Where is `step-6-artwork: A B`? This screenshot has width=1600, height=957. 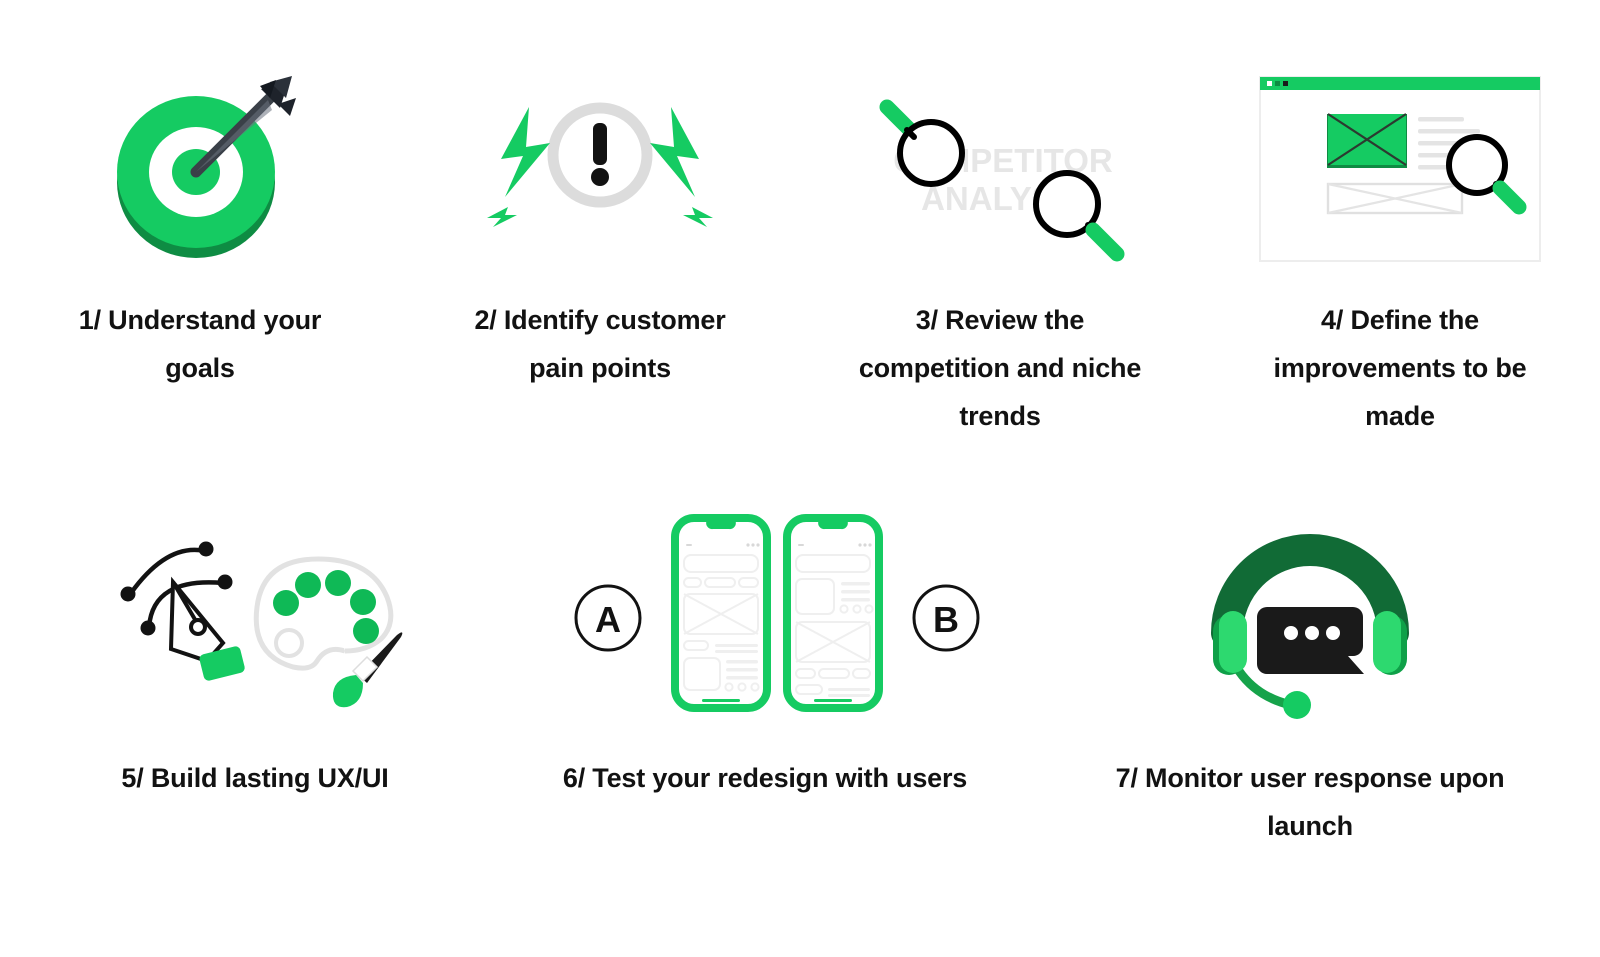 step-6-artwork: A B is located at coordinates (765, 605).